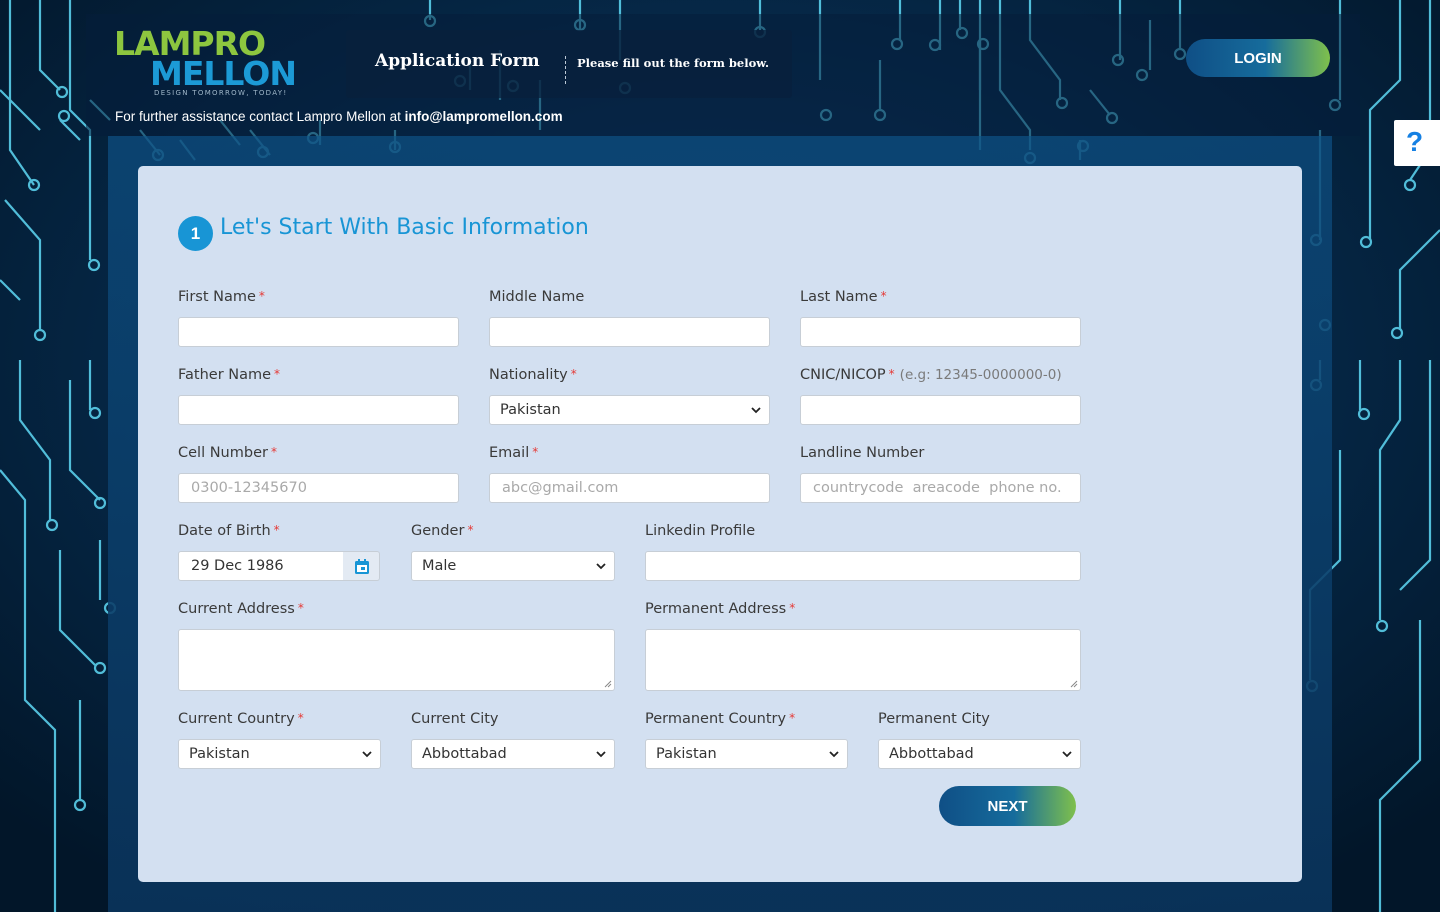 The height and width of the screenshot is (912, 1440). I want to click on contact-email-link: info@lampromellon.com, so click(484, 116).